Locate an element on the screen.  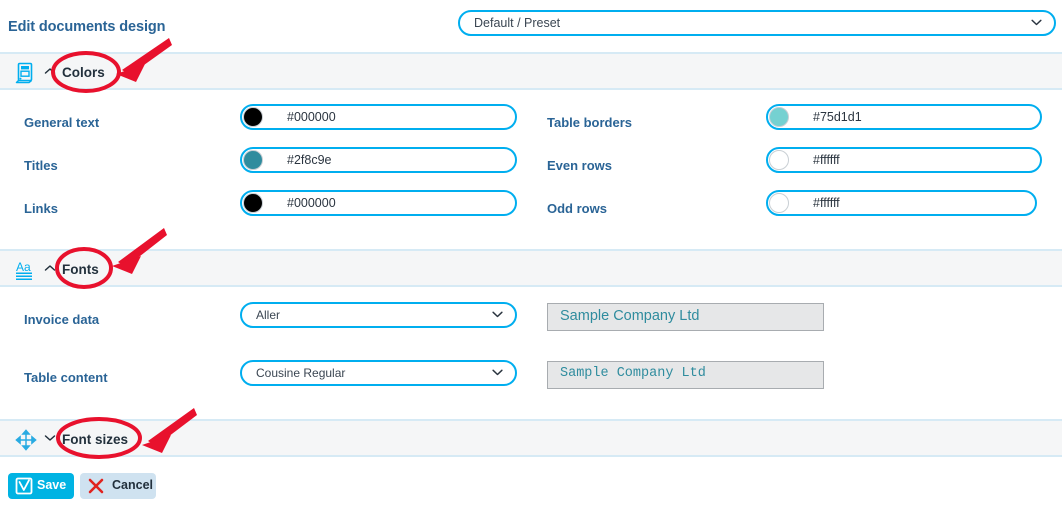
label-general-text: General text is located at coordinates (62, 122).